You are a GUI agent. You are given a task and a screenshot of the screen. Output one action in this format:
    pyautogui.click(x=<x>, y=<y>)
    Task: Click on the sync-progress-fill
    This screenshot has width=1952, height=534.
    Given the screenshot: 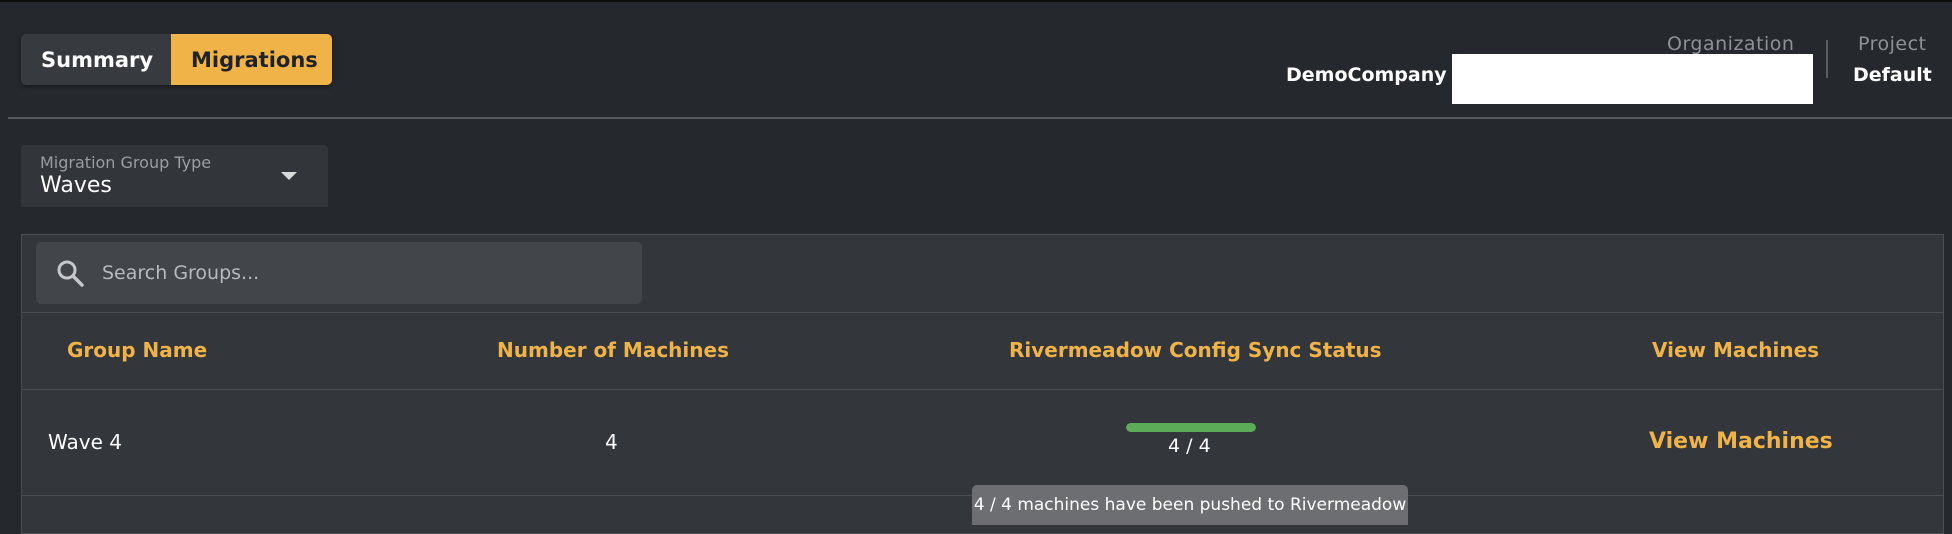 What is the action you would take?
    pyautogui.click(x=1191, y=427)
    